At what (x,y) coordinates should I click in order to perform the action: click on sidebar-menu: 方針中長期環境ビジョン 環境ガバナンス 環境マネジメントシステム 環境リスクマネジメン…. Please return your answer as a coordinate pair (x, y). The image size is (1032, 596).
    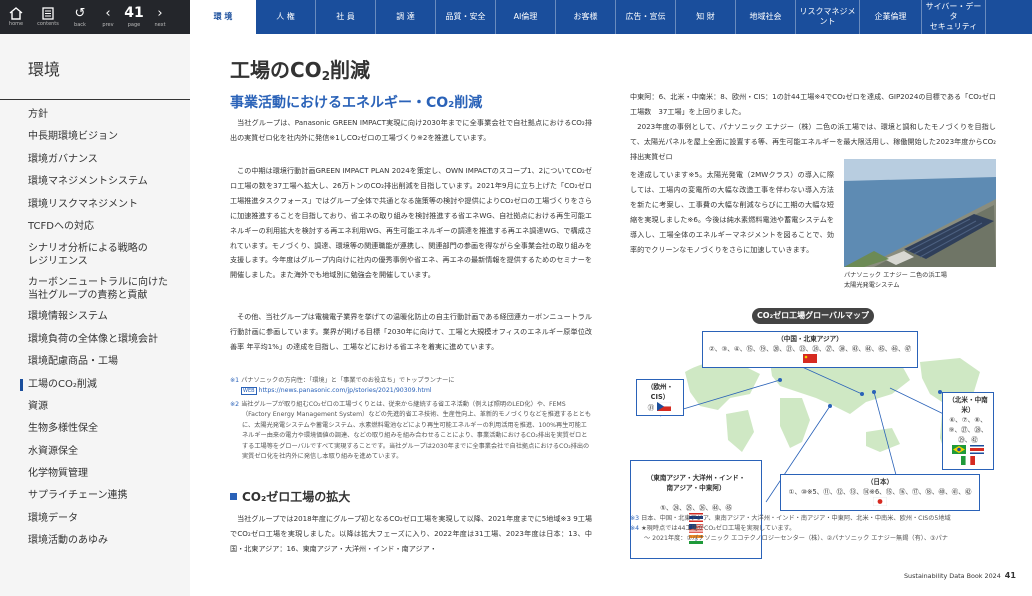
    Looking at the image, I should click on (95, 332).